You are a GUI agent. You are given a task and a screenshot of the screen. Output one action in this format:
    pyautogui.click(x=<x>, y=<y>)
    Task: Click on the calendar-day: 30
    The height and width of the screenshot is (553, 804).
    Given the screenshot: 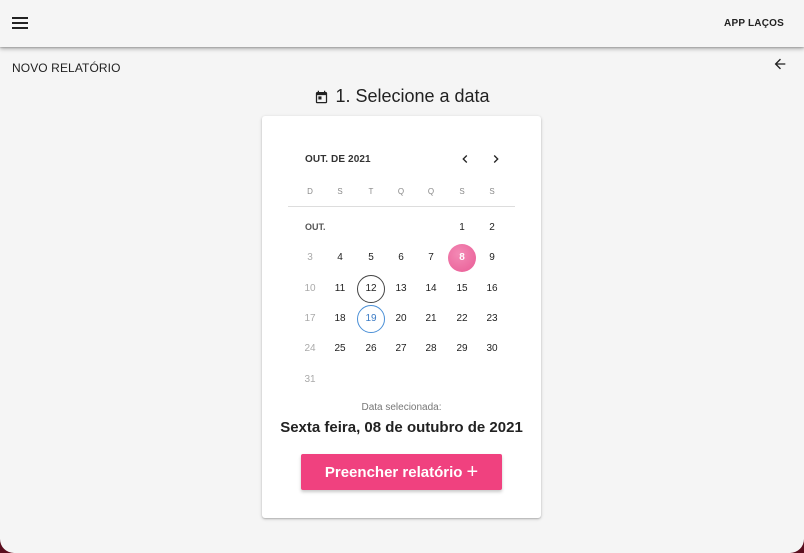 What is the action you would take?
    pyautogui.click(x=492, y=349)
    